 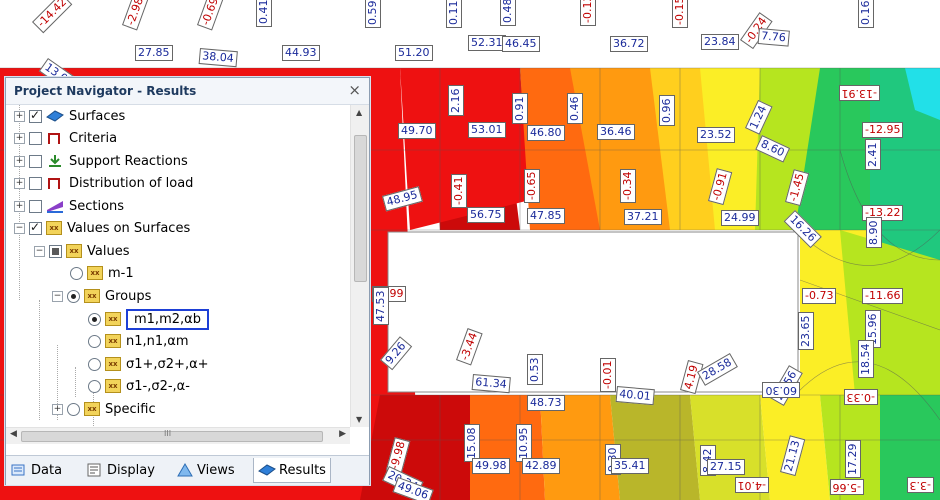 What do you see at coordinates (524, 443) in the screenshot?
I see `result-value-label: 10.95` at bounding box center [524, 443].